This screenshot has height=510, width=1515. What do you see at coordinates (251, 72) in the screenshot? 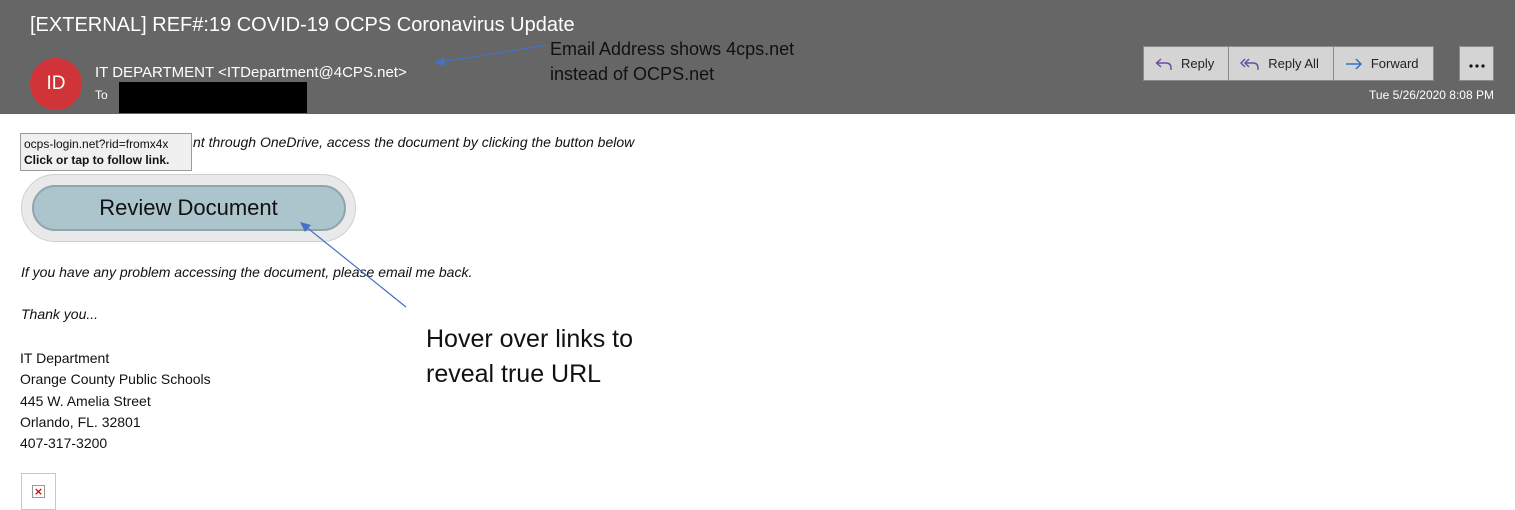
I see `sender-address: IT DEPARTMENT <ITDepartment@4CPS.net>` at bounding box center [251, 72].